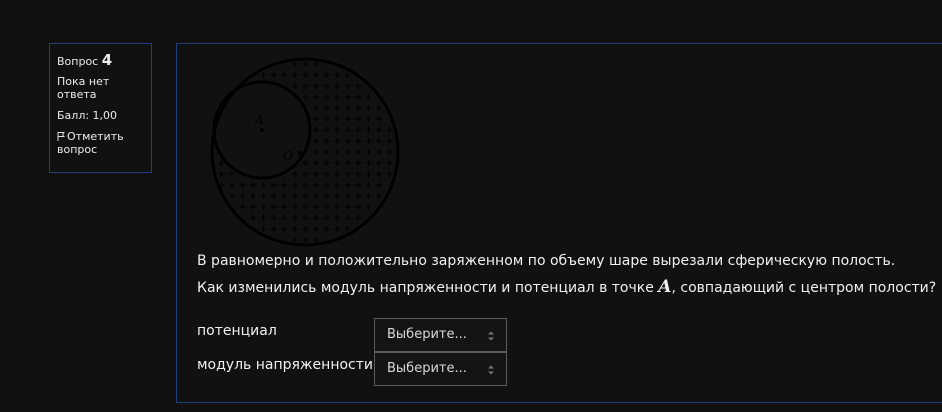 This screenshot has height=412, width=942. What do you see at coordinates (262, 130) in the screenshot?
I see `center-a-dot` at bounding box center [262, 130].